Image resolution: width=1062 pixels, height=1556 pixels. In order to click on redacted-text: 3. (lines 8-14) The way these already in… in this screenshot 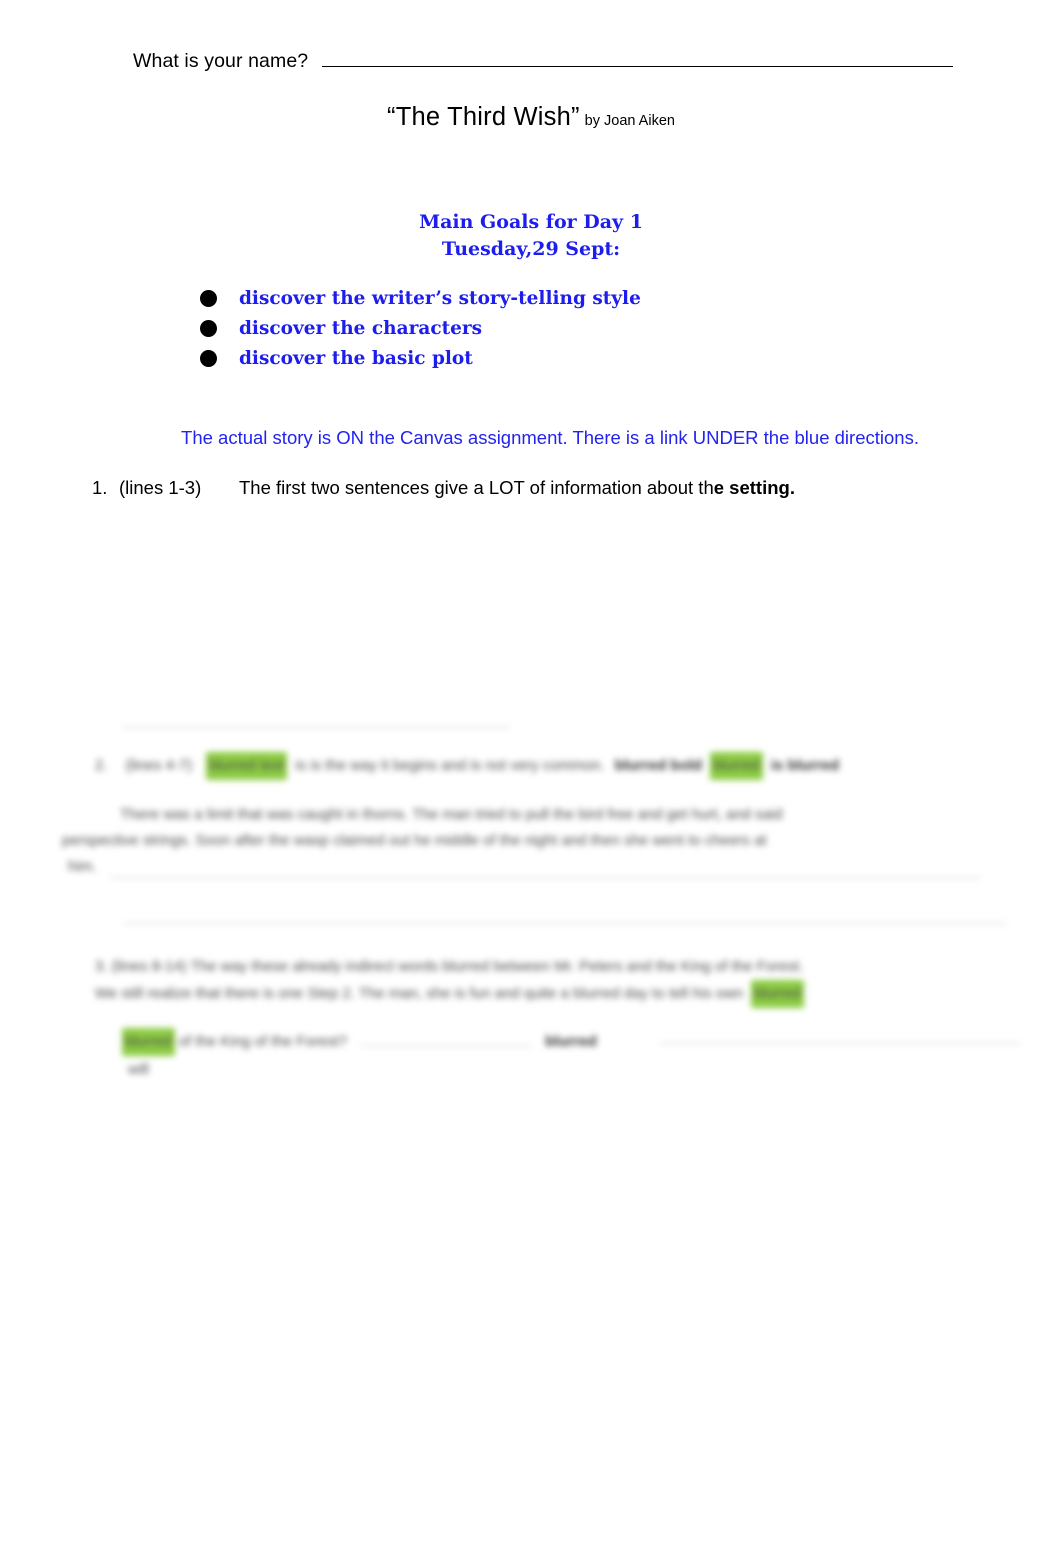, I will do `click(449, 966)`.